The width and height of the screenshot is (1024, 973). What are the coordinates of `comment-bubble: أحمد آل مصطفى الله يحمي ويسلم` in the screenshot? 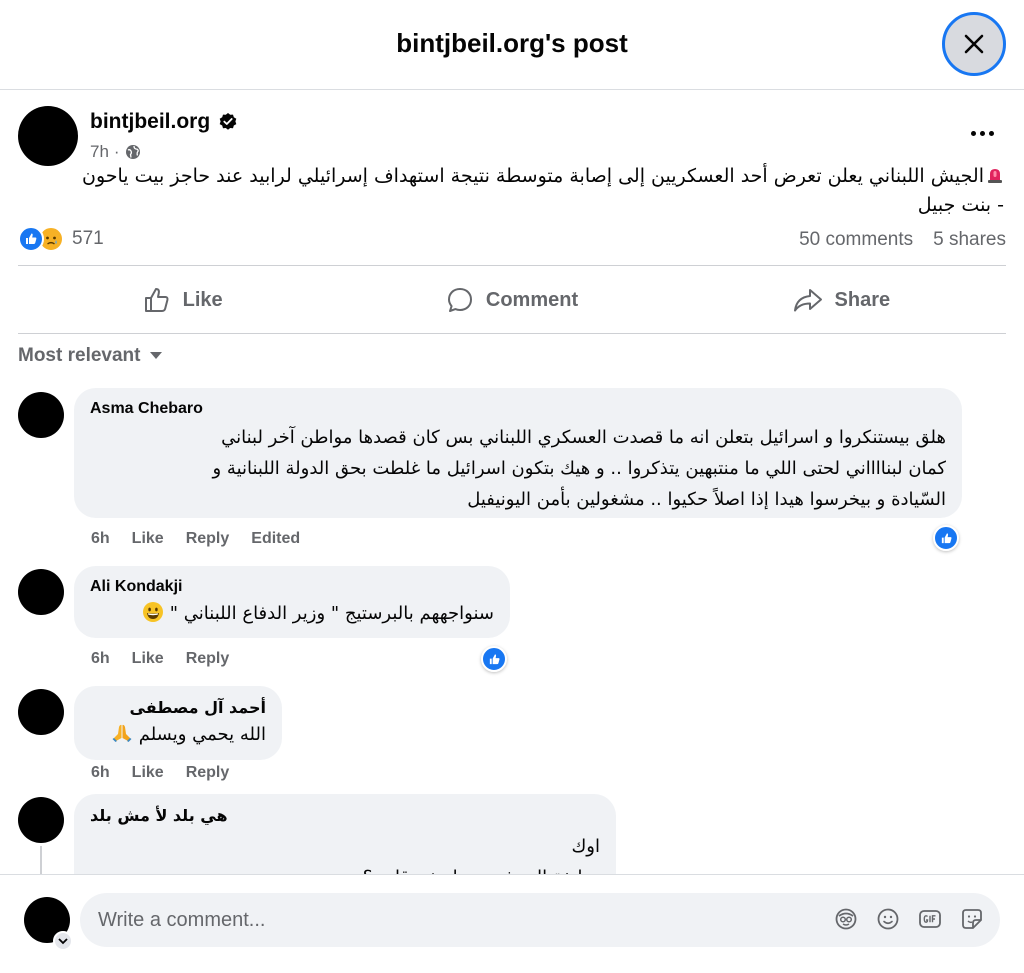 It's located at (178, 723).